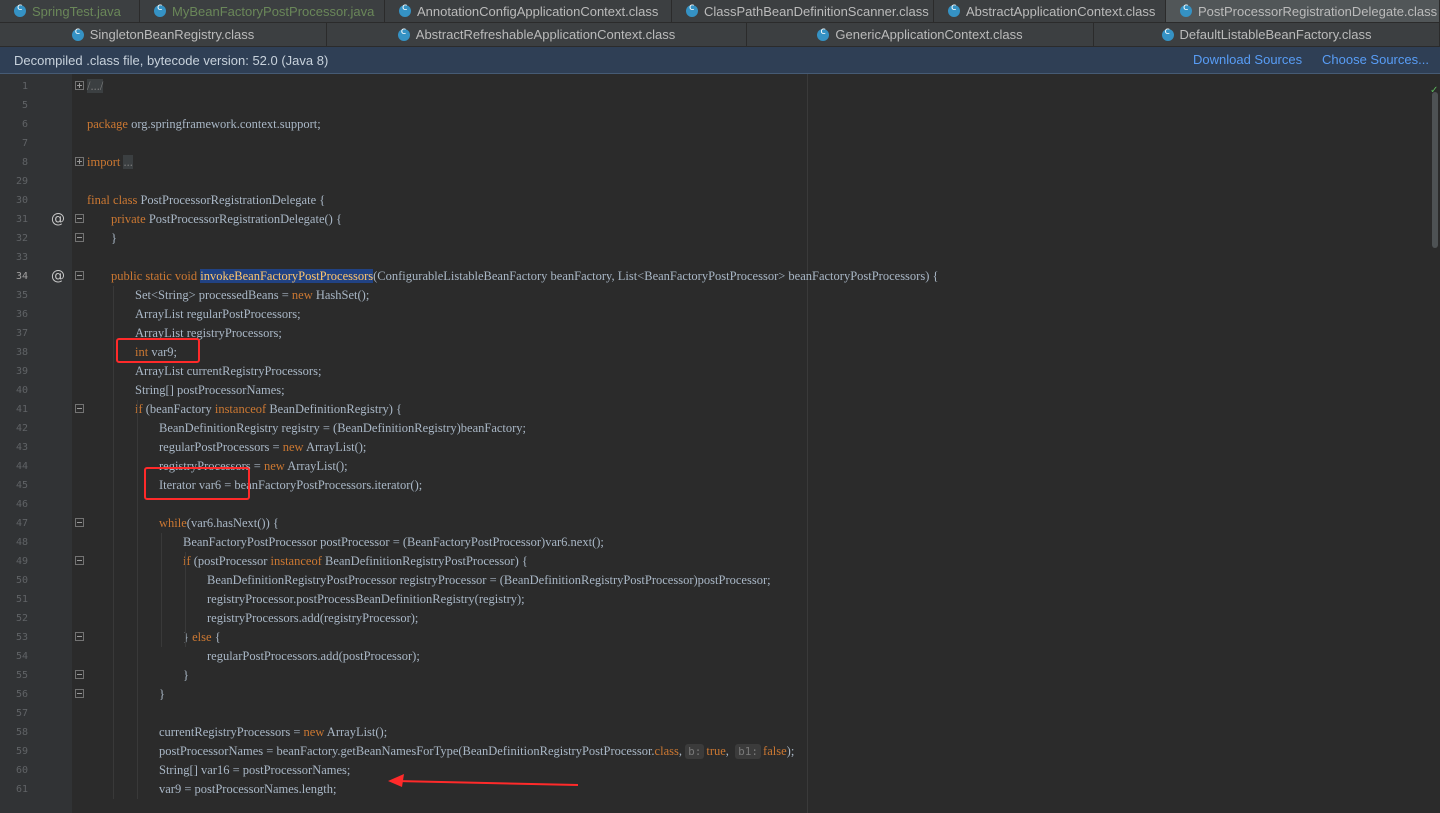  Describe the element at coordinates (178, 409) in the screenshot. I see `code-token: (beanFactory` at that location.